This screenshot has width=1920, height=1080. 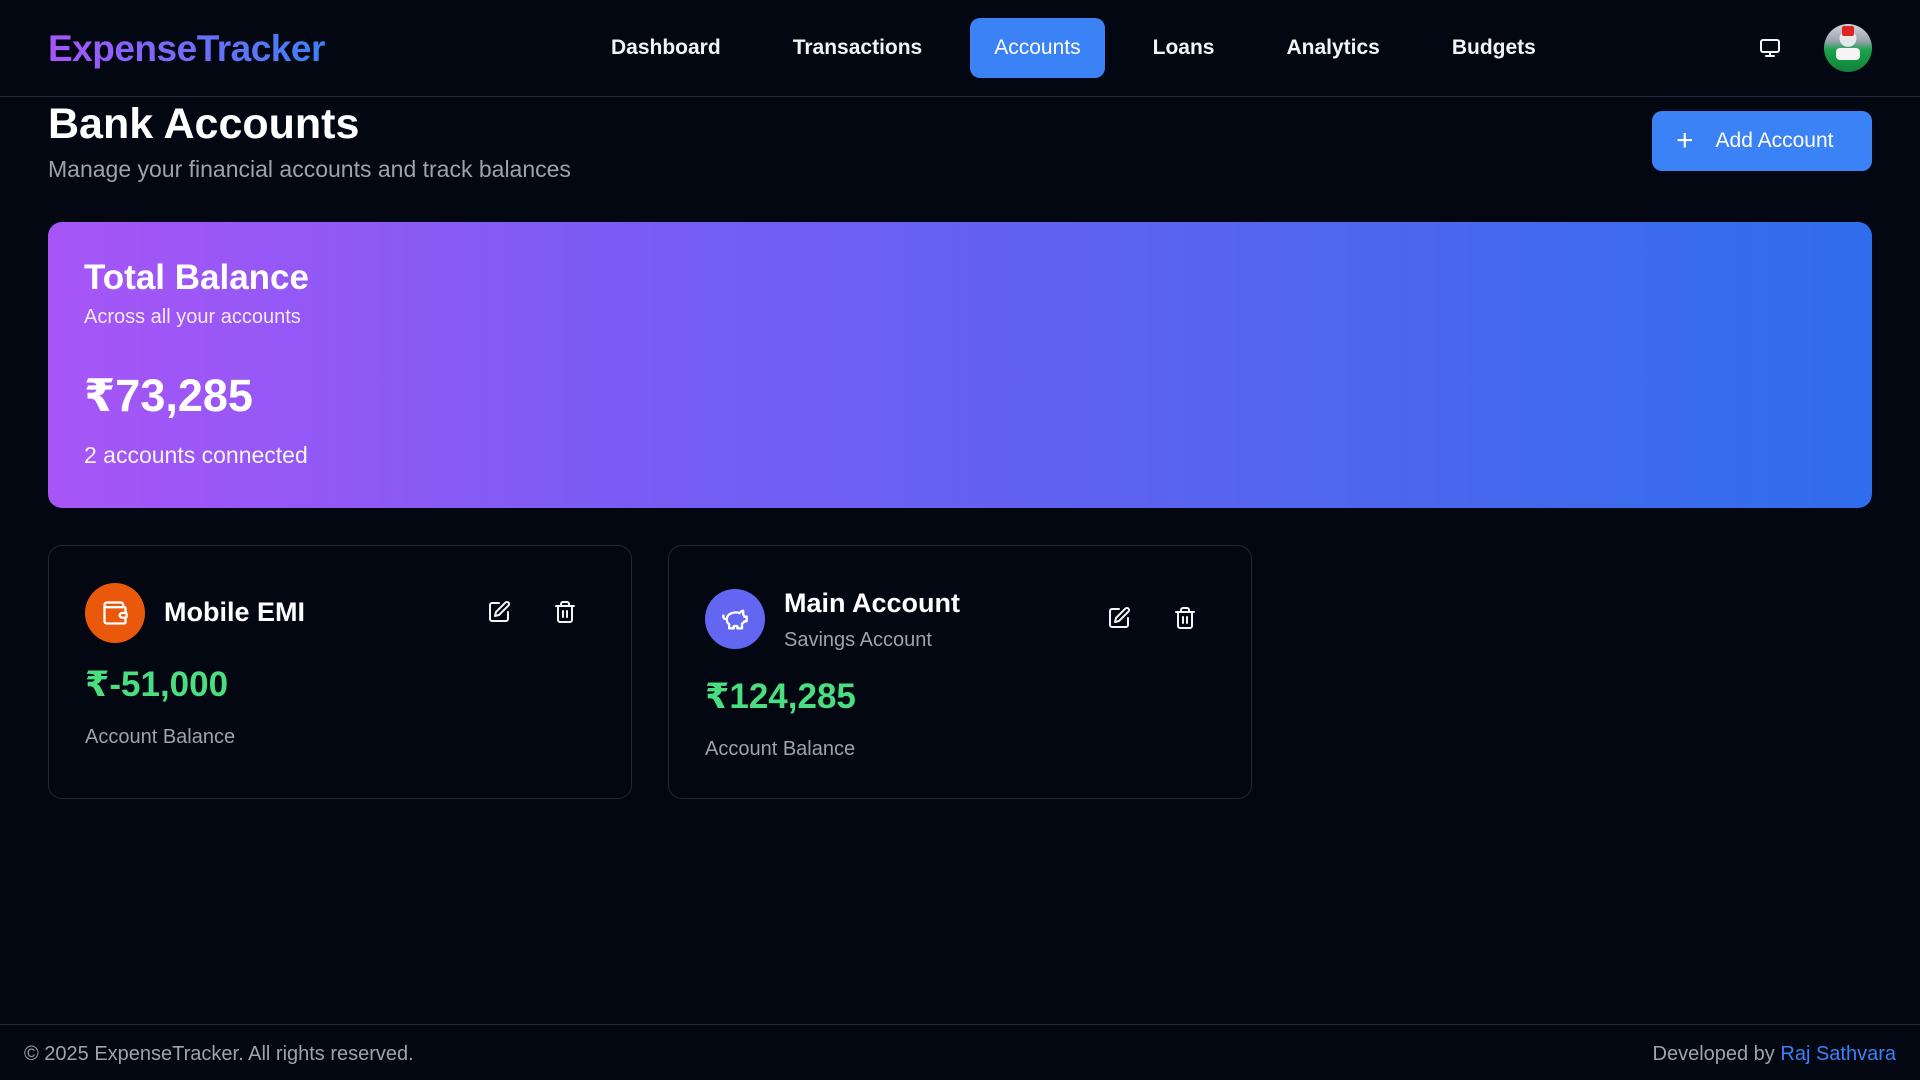 I want to click on accounts-connected-count: 2 accounts connected, so click(x=196, y=455).